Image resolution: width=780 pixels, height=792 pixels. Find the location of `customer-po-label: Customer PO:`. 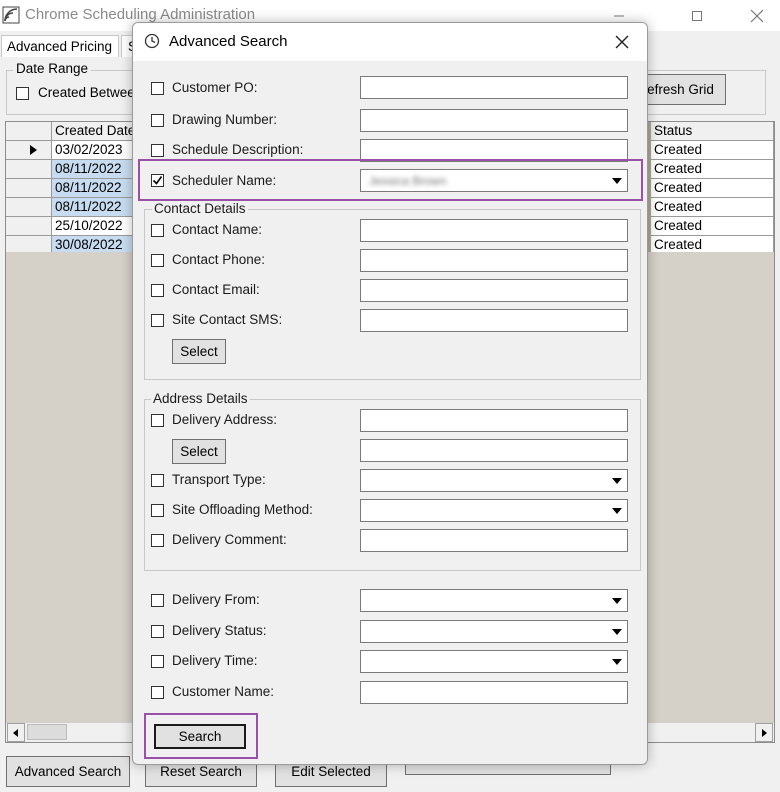

customer-po-label: Customer PO: is located at coordinates (215, 87).